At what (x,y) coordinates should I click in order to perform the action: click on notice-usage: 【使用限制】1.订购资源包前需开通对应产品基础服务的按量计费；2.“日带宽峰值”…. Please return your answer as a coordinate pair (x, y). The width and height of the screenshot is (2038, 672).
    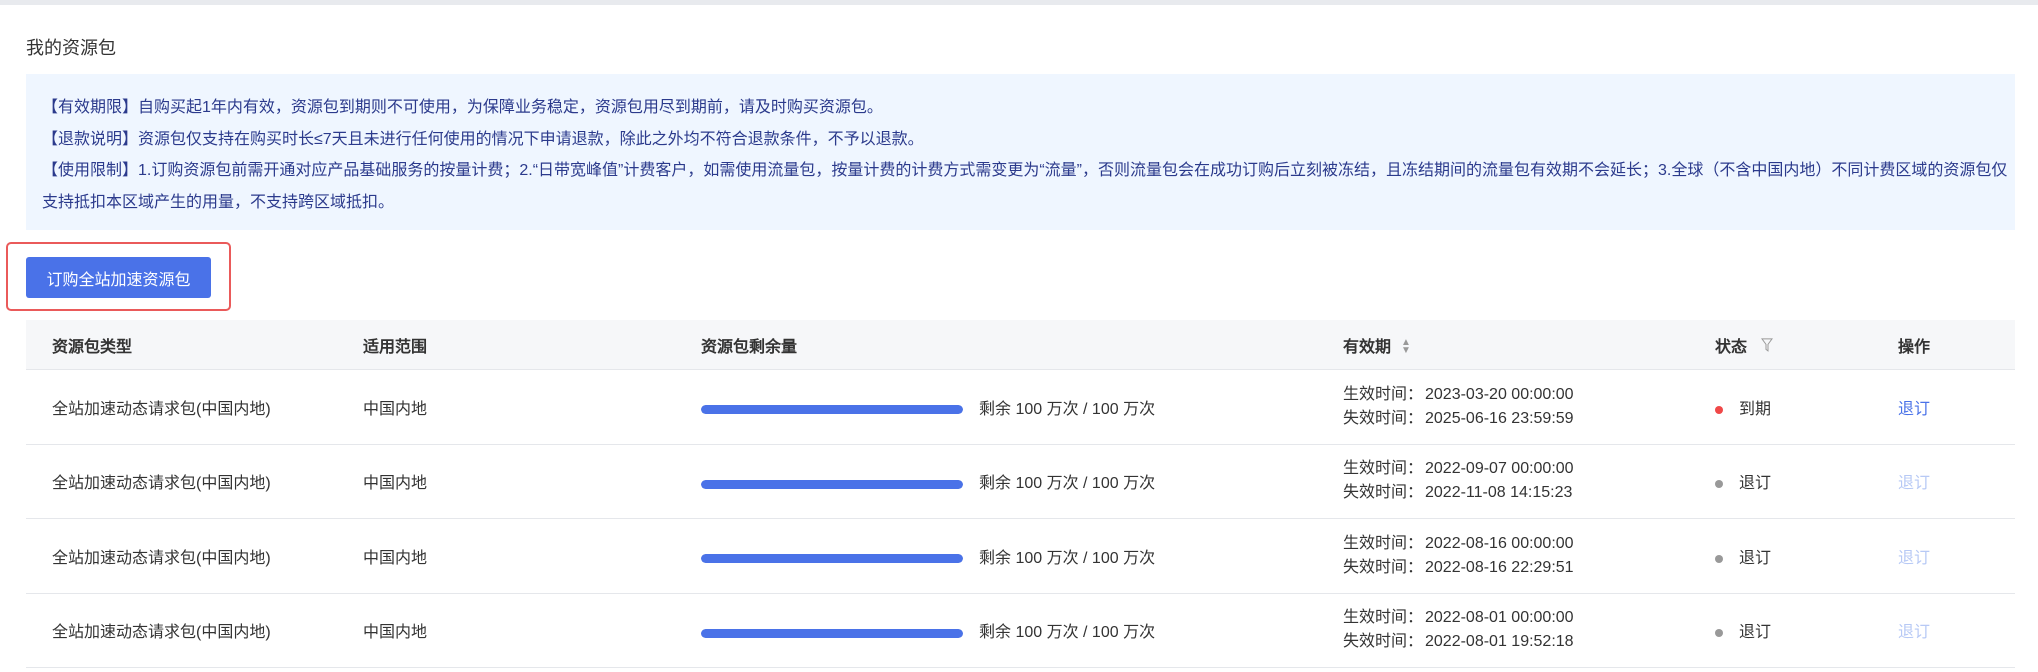
    Looking at the image, I should click on (1025, 170).